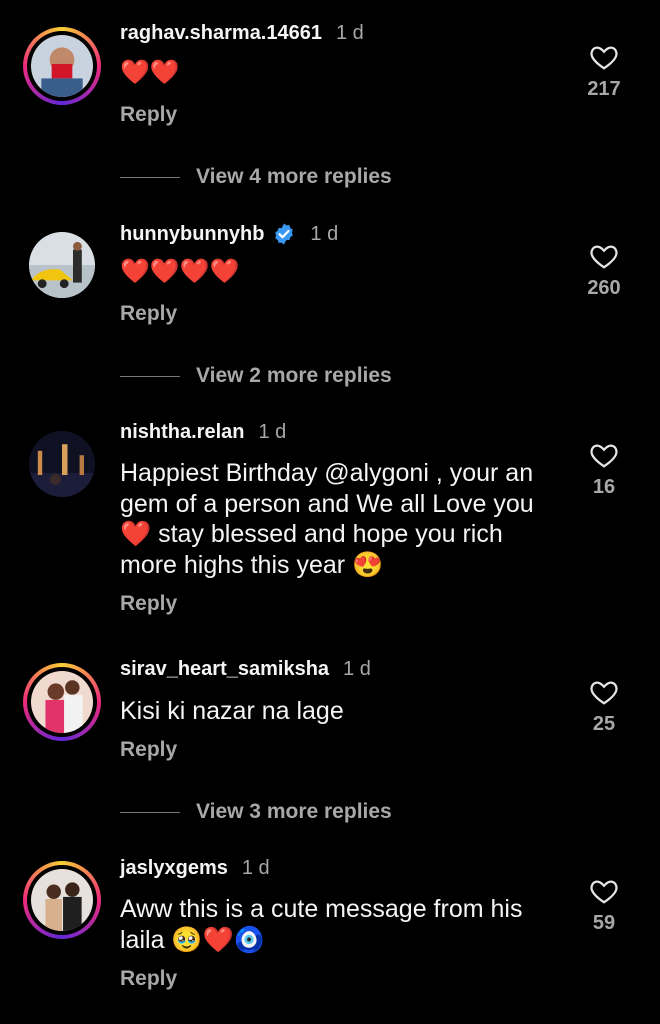 This screenshot has width=660, height=1024. I want to click on username: hunnybunnyhb, so click(192, 234).